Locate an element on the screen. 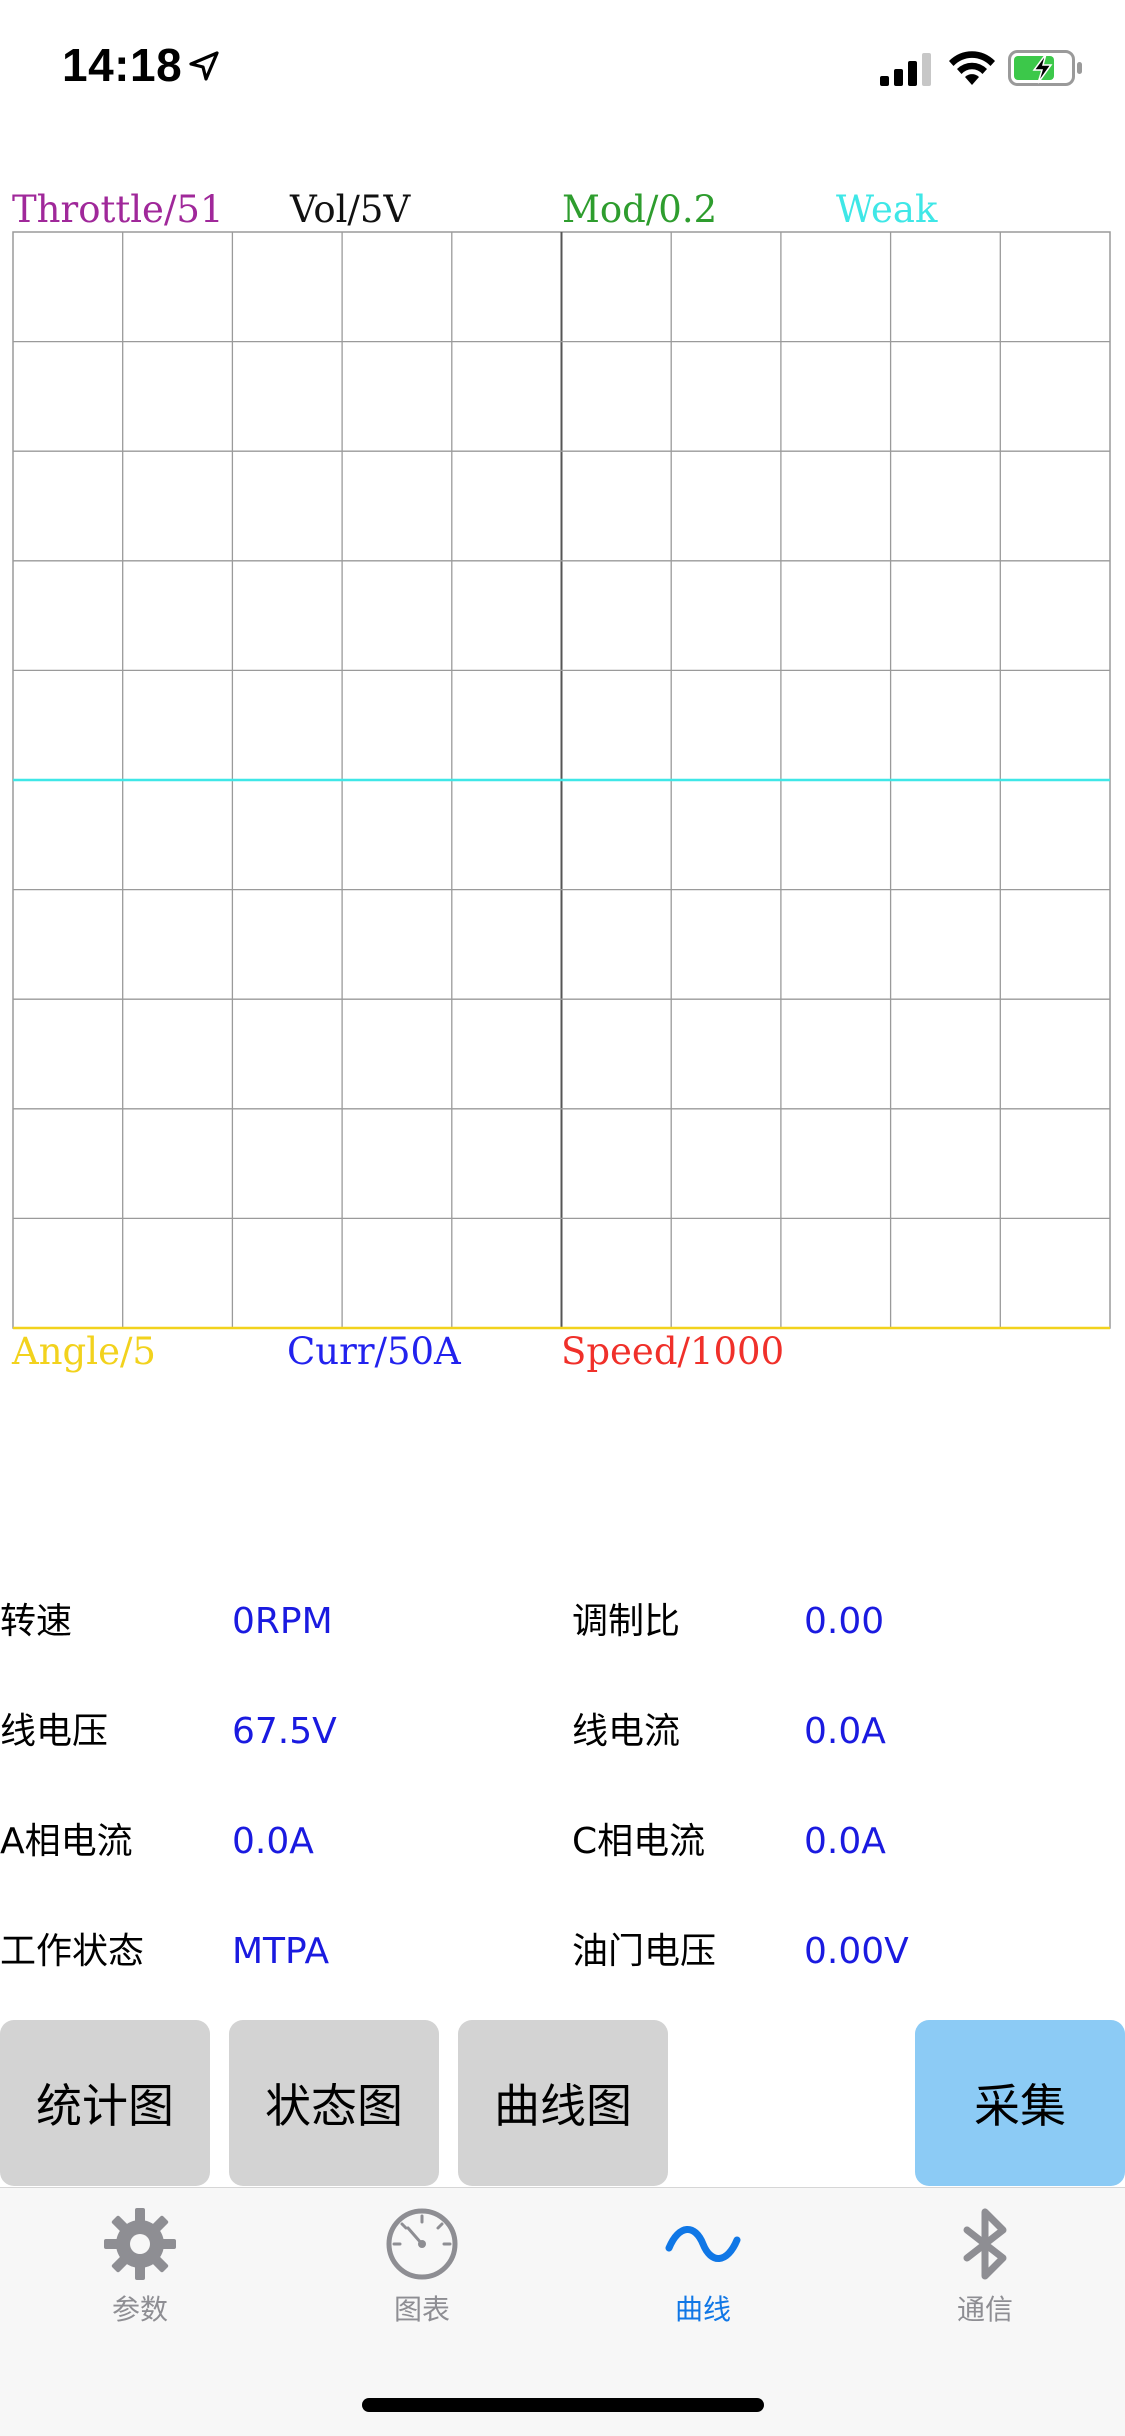  reading-value-phase-c-current: 0.0A is located at coordinates (845, 1841).